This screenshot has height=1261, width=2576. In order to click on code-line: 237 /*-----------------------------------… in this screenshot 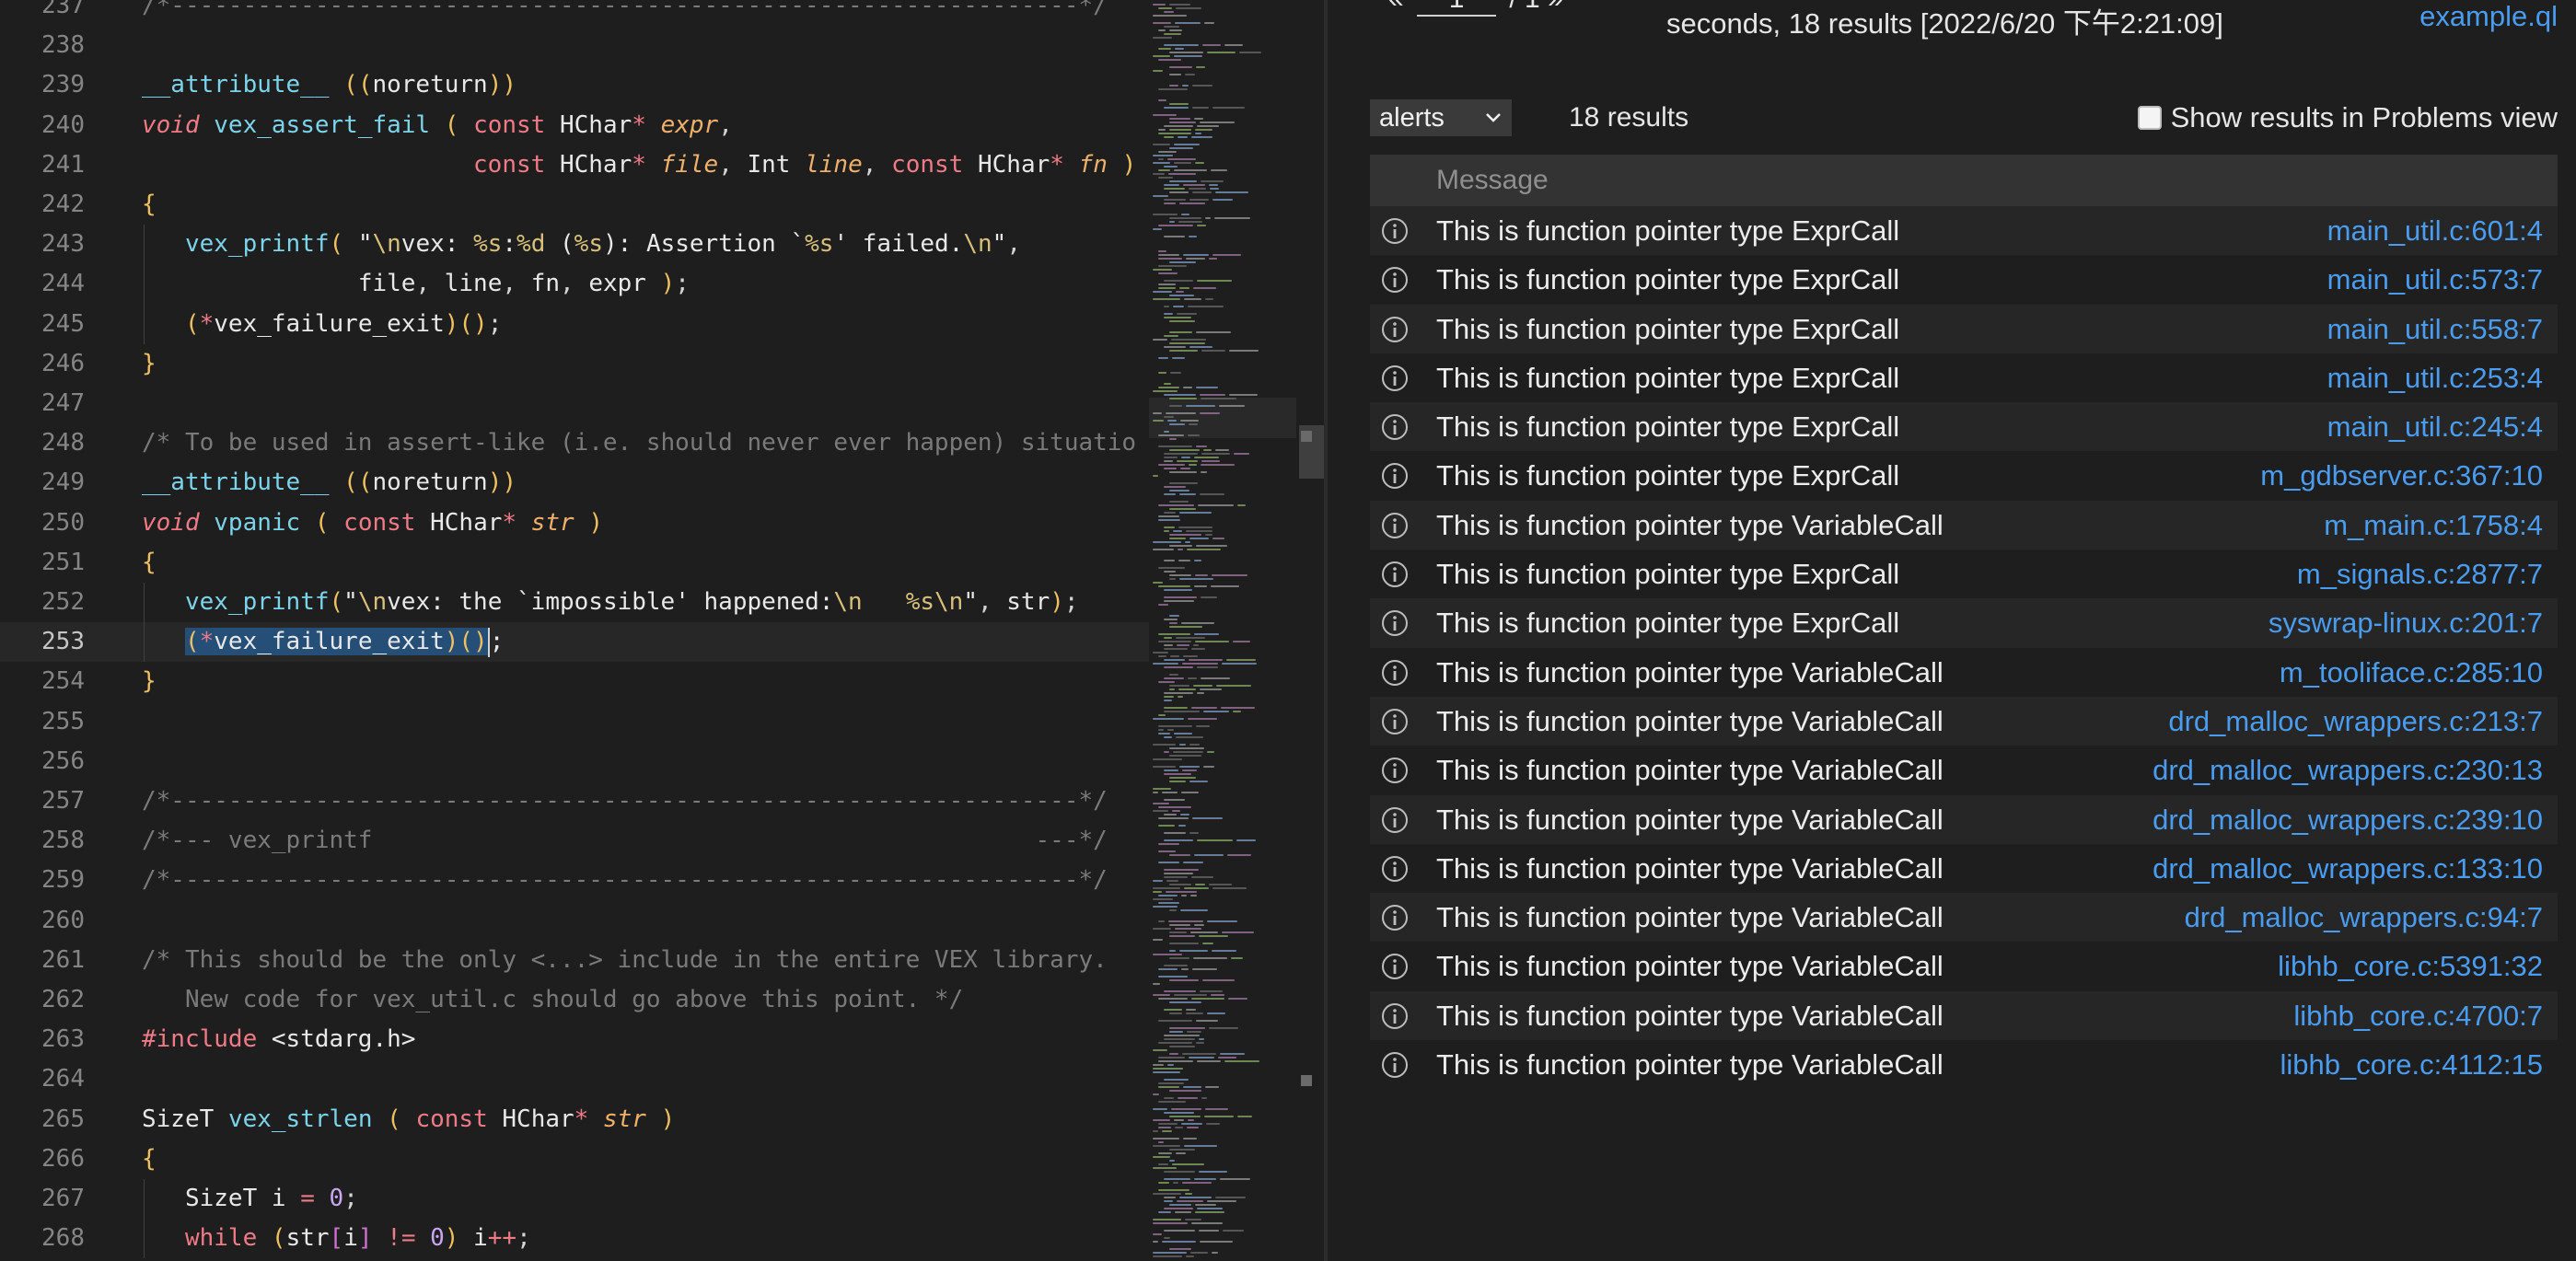, I will do `click(574, 13)`.